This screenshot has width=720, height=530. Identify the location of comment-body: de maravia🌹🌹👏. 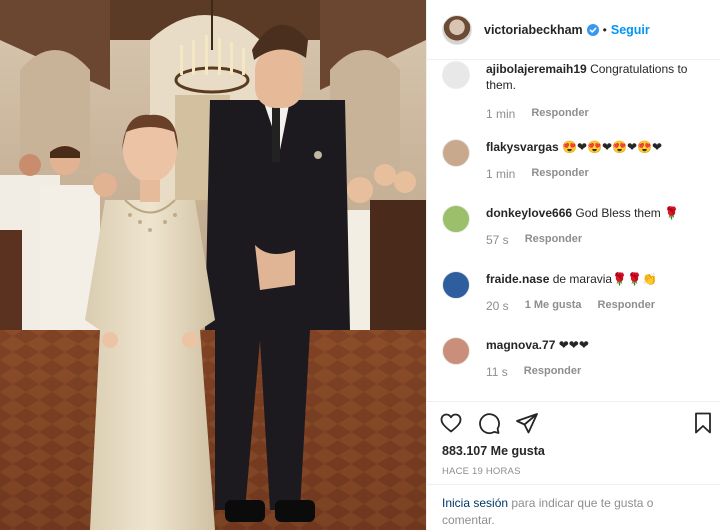
(604, 279).